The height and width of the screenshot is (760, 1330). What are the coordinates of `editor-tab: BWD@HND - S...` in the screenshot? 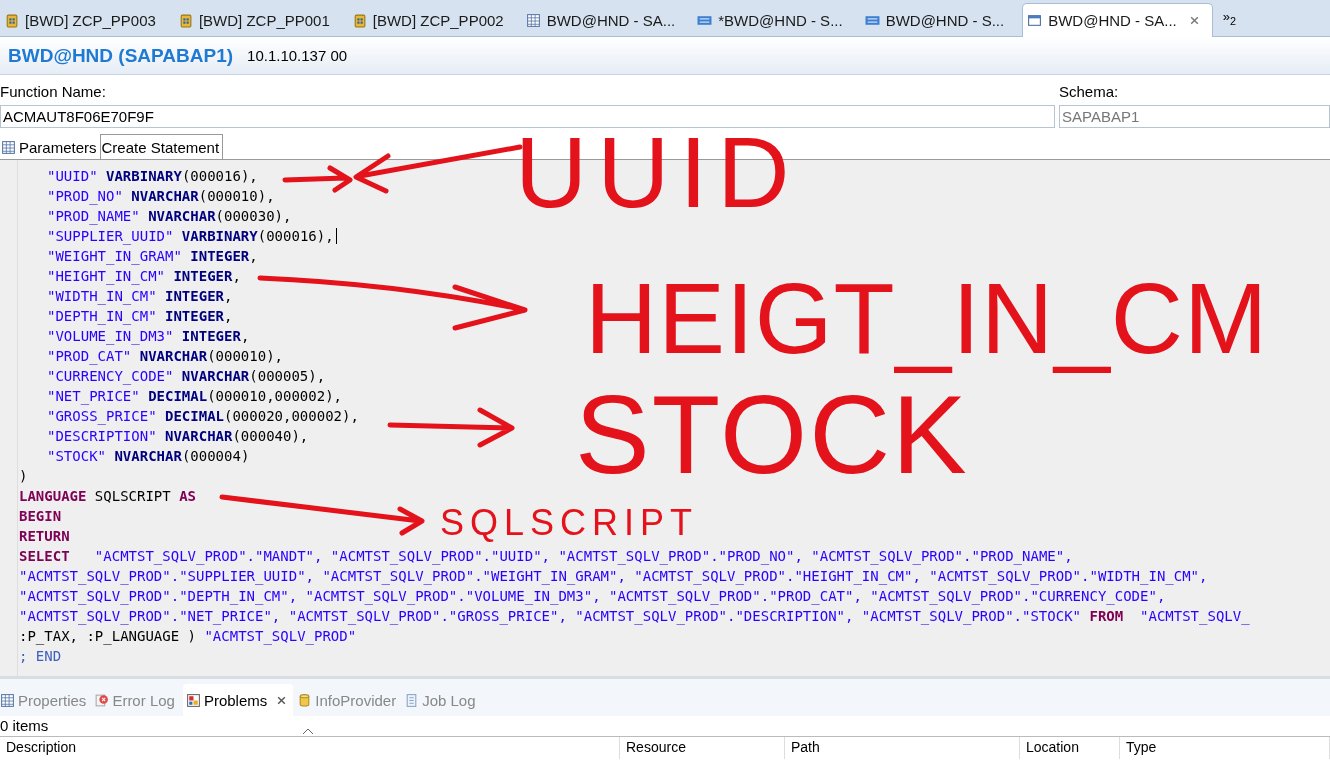 It's located at (938, 20).